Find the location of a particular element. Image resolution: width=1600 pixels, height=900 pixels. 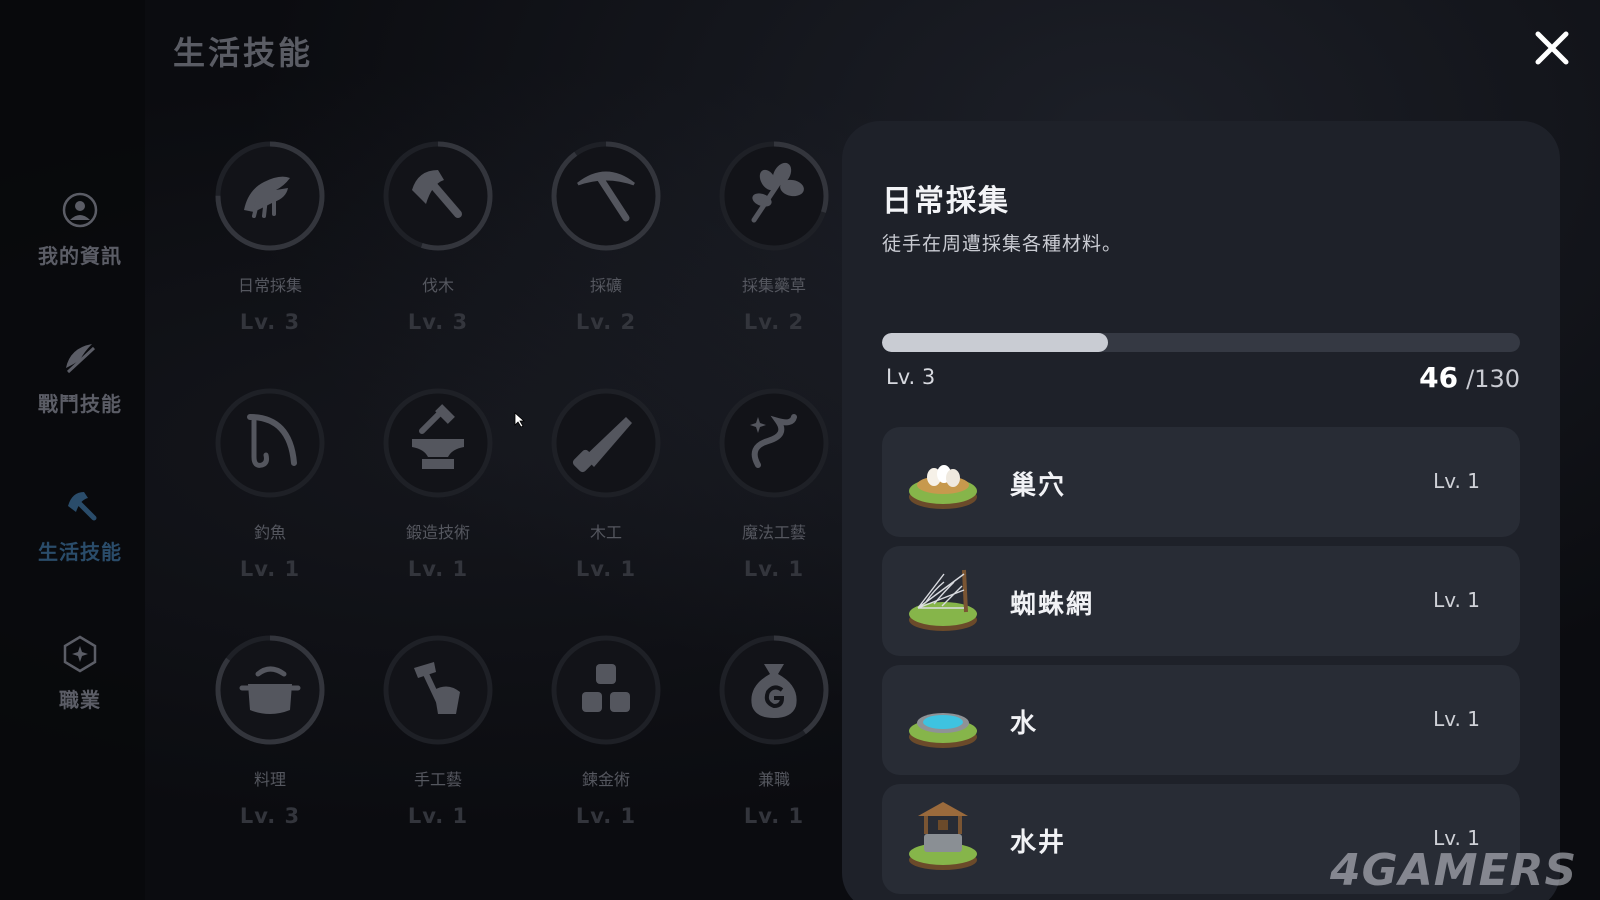

nav-item-combat: 戰鬥技能 is located at coordinates (80, 393).